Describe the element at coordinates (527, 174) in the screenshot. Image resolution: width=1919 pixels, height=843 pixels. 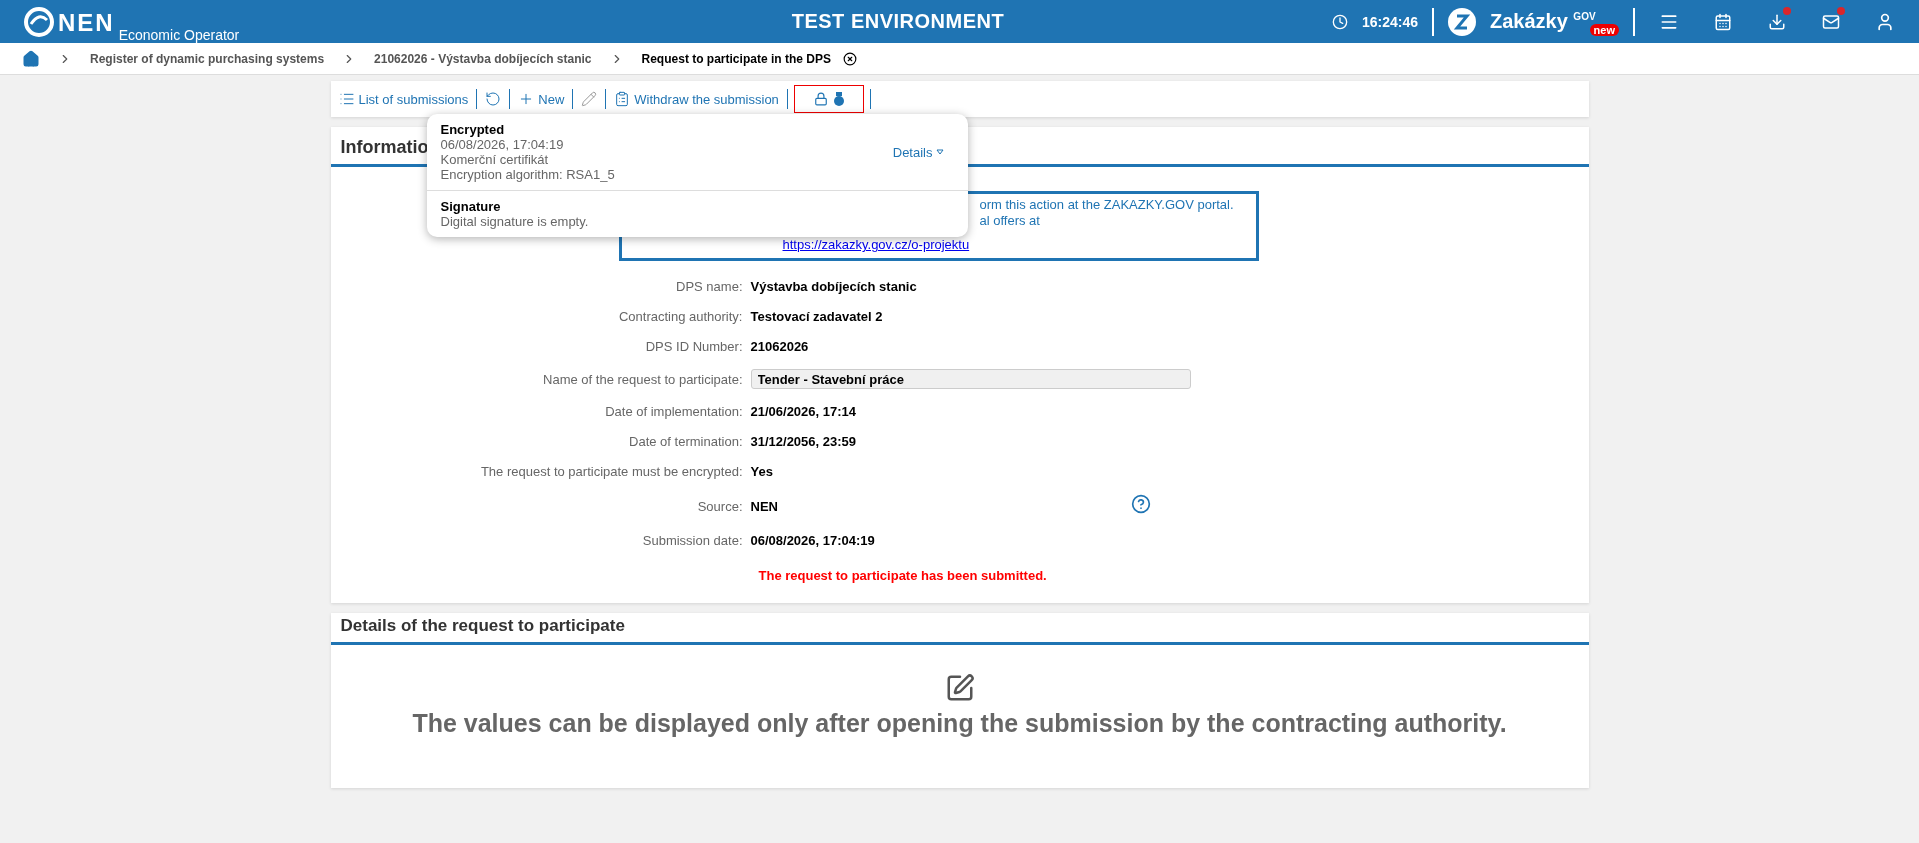
I see `popup-detail-text: Encryption algorithm: RSA1_5` at that location.